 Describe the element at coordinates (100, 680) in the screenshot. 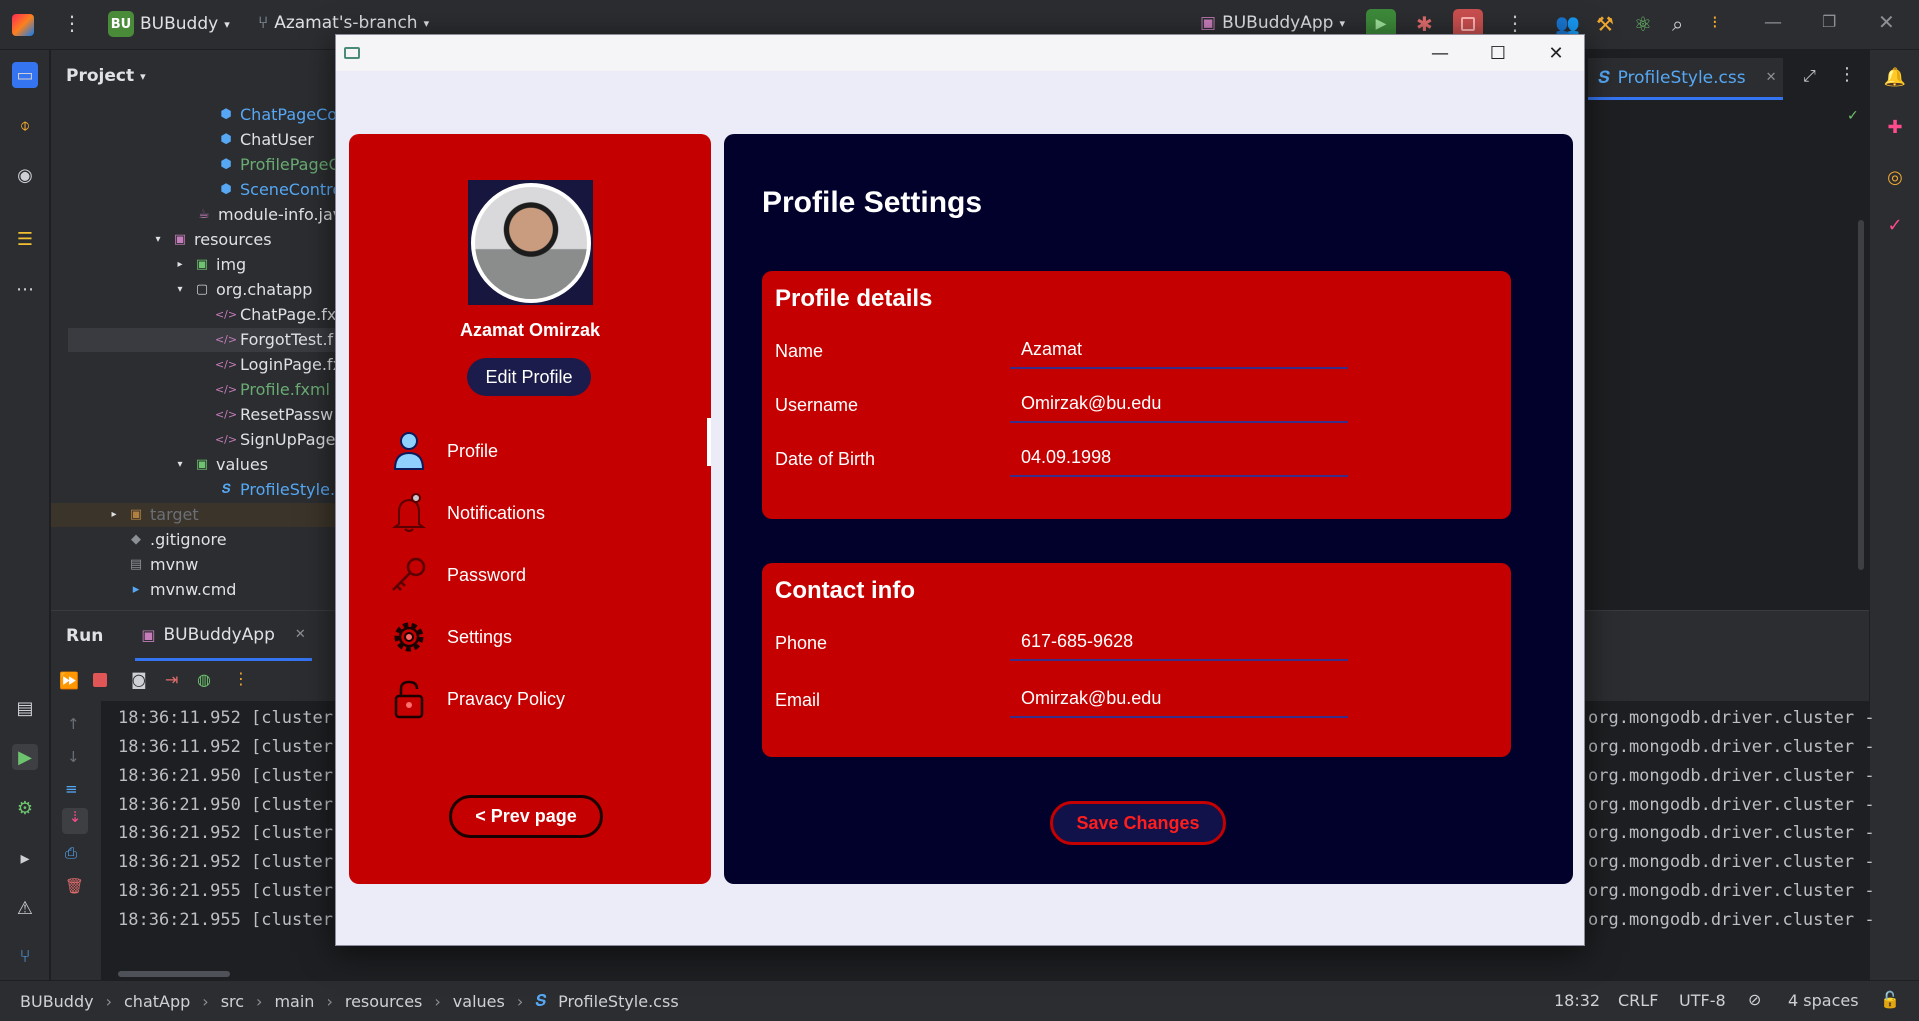

I see `stop-icon` at that location.